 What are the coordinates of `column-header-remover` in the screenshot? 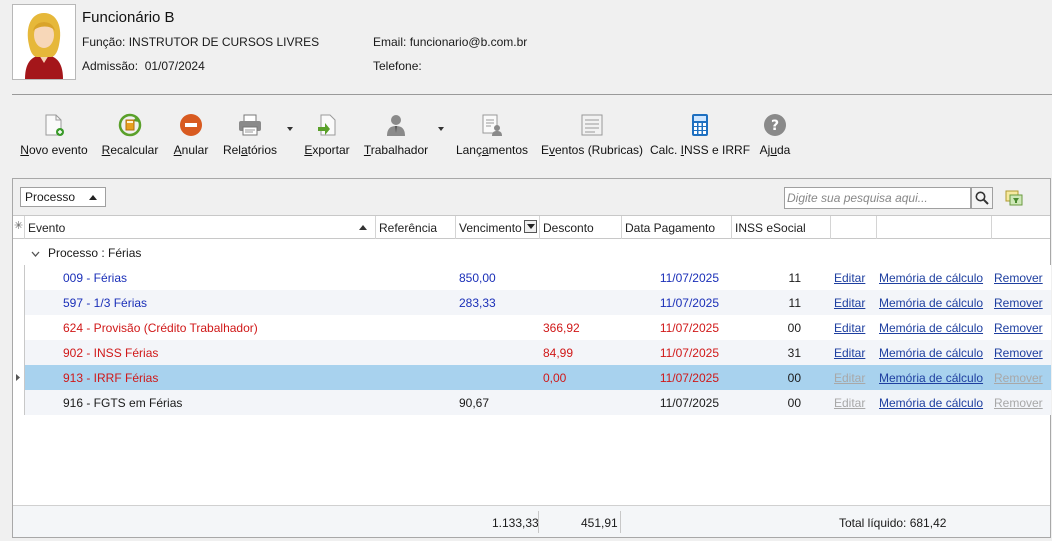 It's located at (1021, 227).